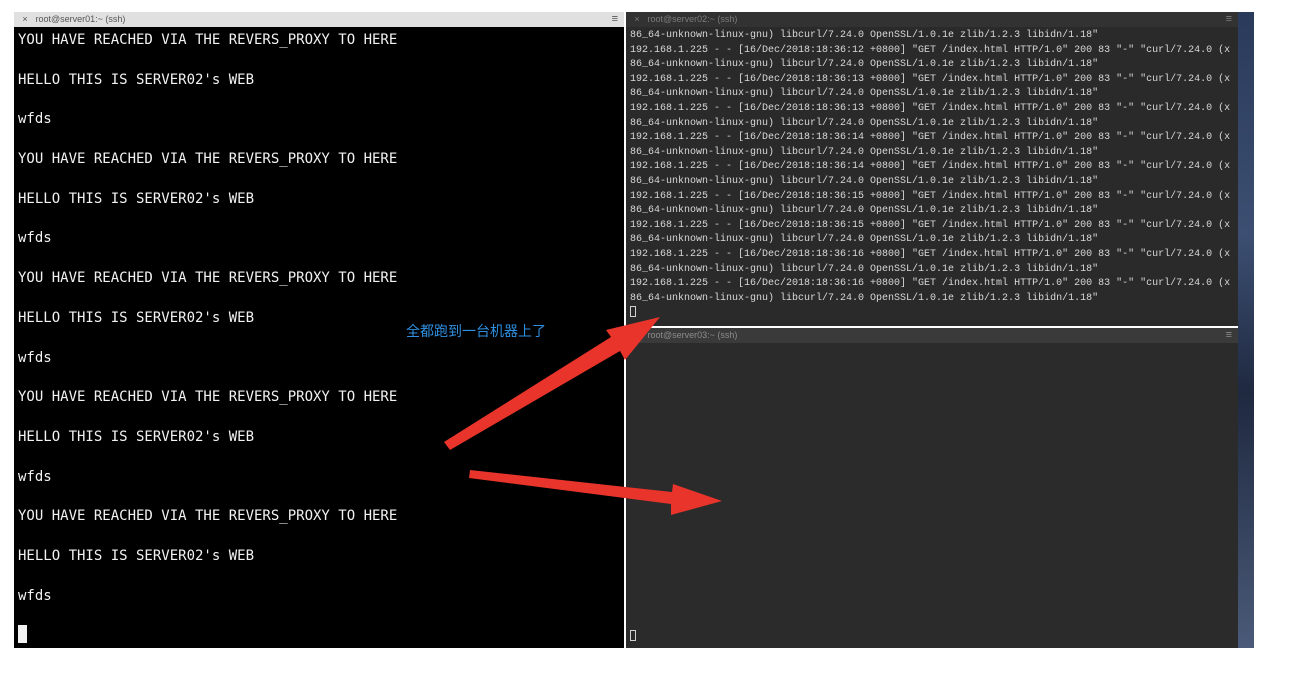 This screenshot has width=1290, height=674. I want to click on pane-titlebar-server02: × root@server02:~ (ssh) ≡, so click(932, 19).